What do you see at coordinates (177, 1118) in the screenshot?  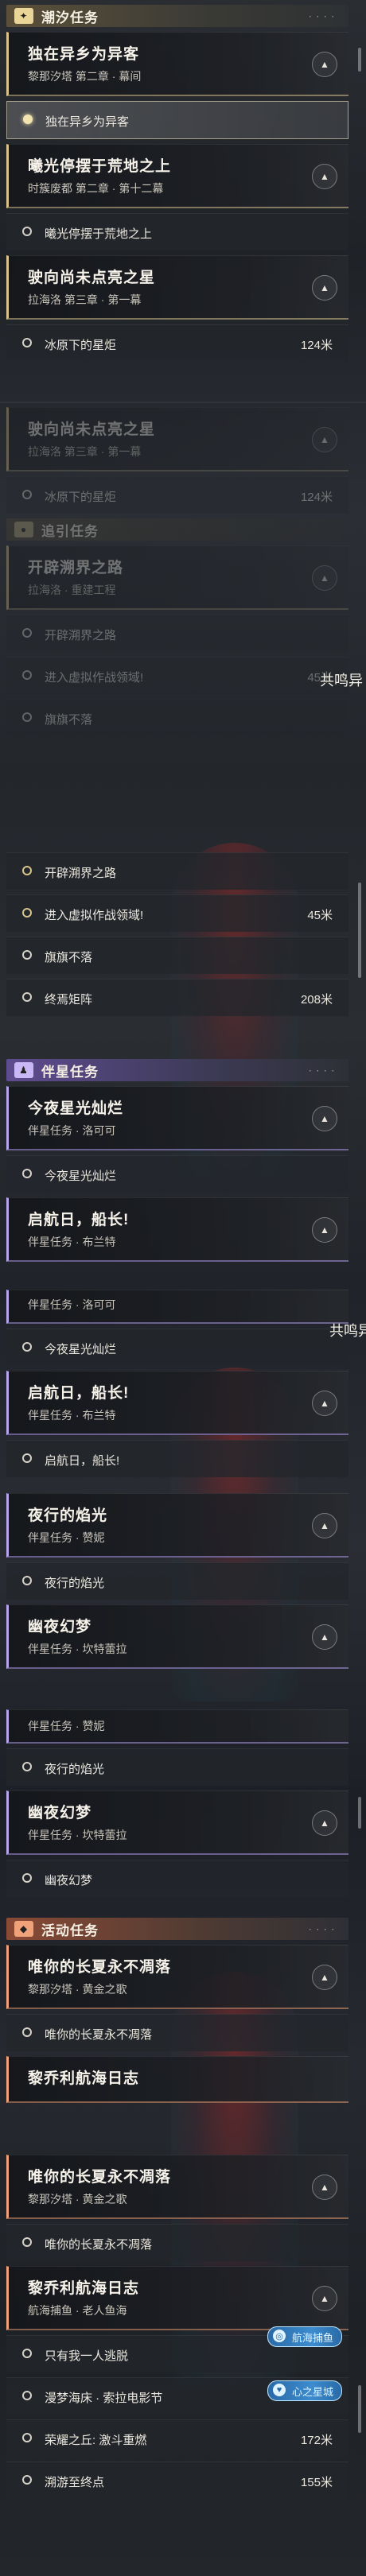 I see `task-card: 今夜星光灿烂 伴星任务 · 洛可可 ▲` at bounding box center [177, 1118].